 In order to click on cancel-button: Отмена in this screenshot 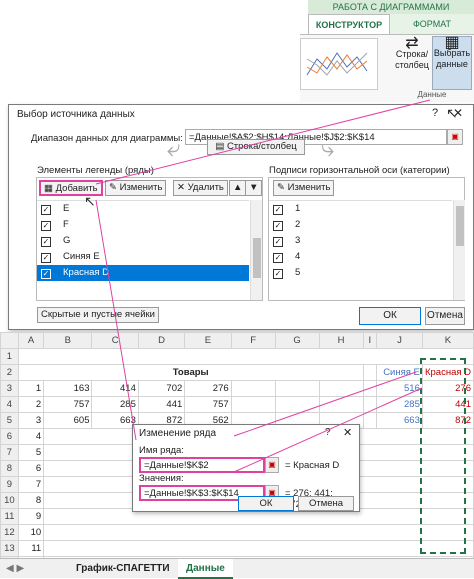, I will do `click(445, 316)`.